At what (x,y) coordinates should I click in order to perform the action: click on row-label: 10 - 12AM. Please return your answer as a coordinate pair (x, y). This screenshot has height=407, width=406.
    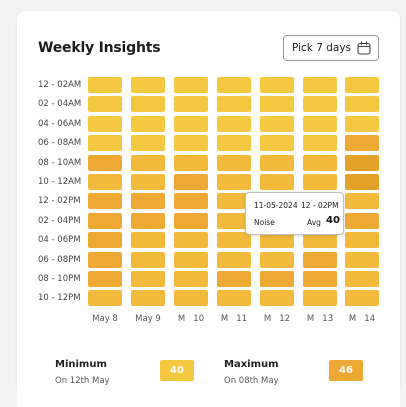
    Looking at the image, I should click on (60, 182).